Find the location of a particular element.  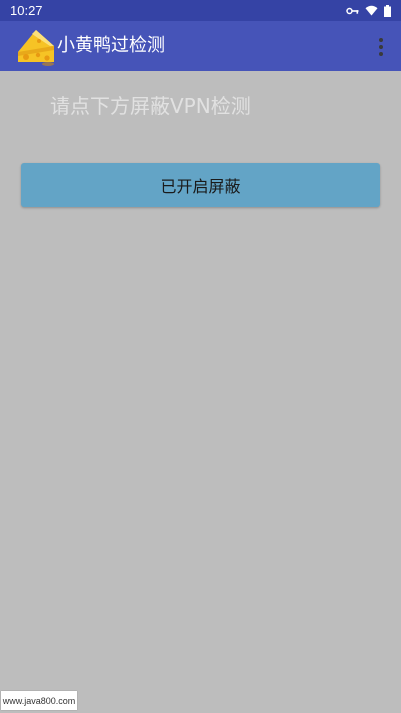

status-icons is located at coordinates (368, 10).